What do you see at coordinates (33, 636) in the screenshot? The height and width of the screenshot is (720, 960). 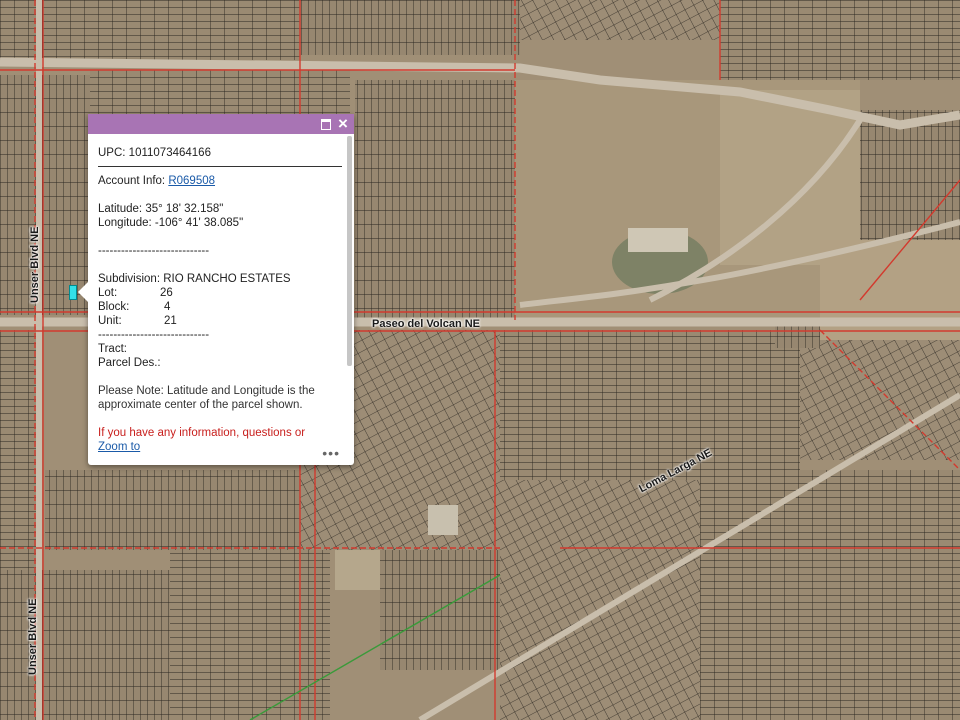 I see `road-label-unser-lower: Unser Blvd NE` at bounding box center [33, 636].